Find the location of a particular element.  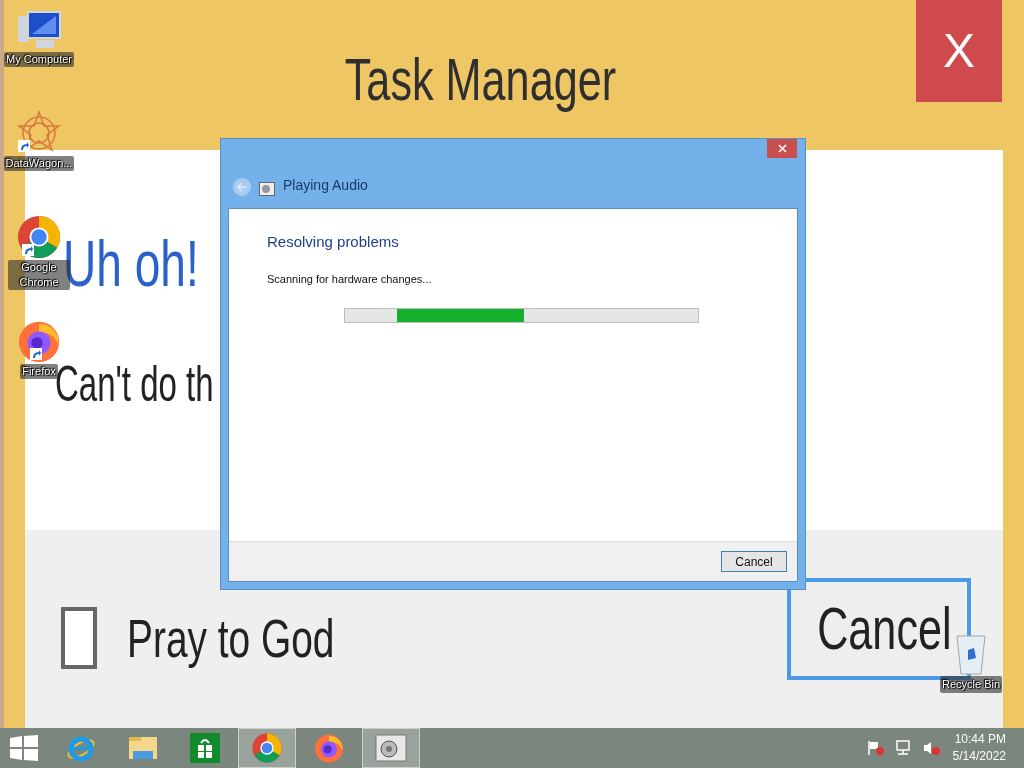

dialog-heading: Resolving problems is located at coordinates (333, 242).